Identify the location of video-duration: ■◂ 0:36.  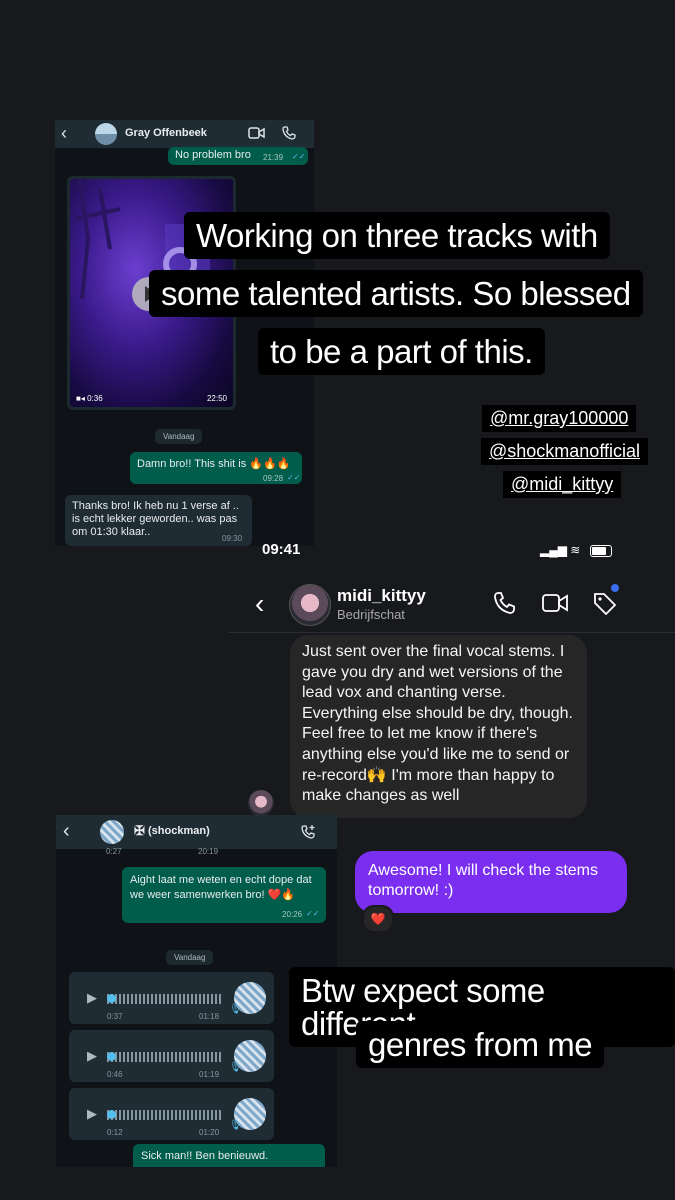
(89, 398).